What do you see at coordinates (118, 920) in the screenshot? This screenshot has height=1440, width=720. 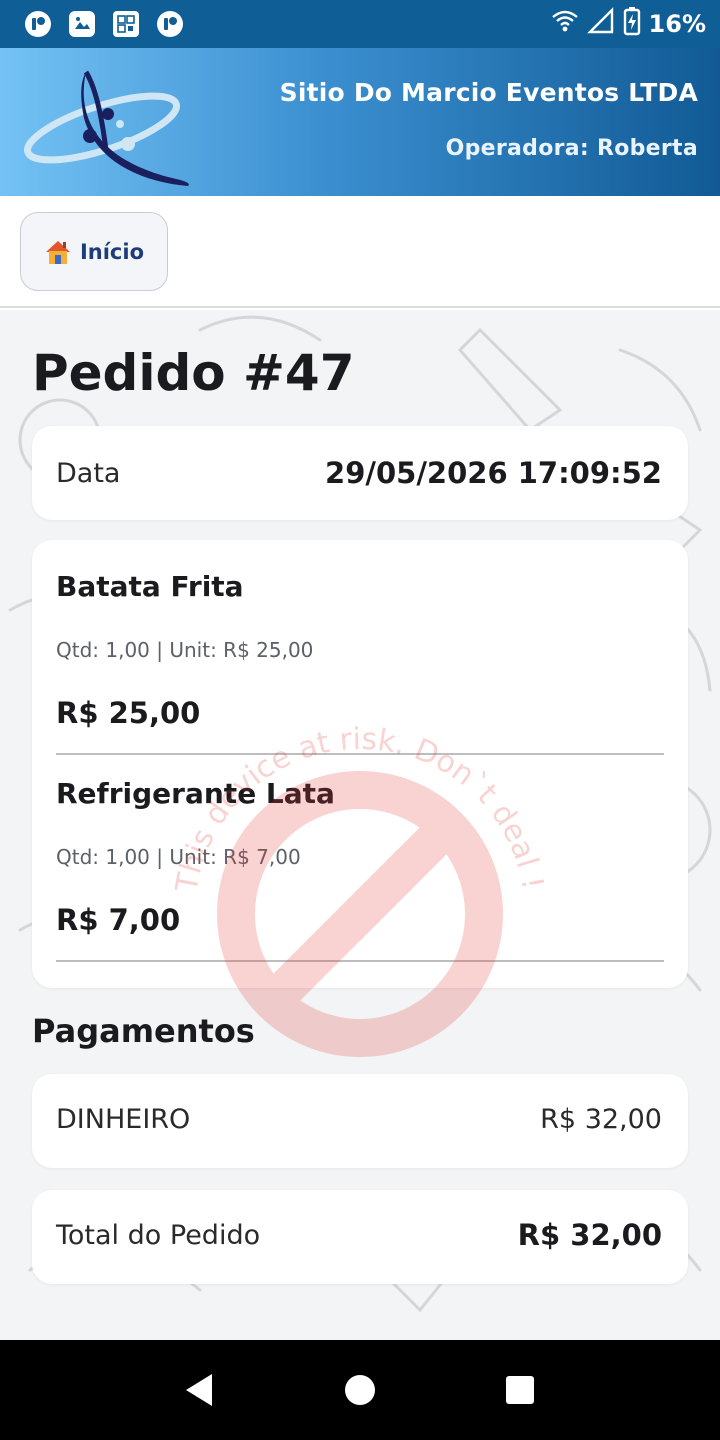 I see `item-price: R$ 7,00` at bounding box center [118, 920].